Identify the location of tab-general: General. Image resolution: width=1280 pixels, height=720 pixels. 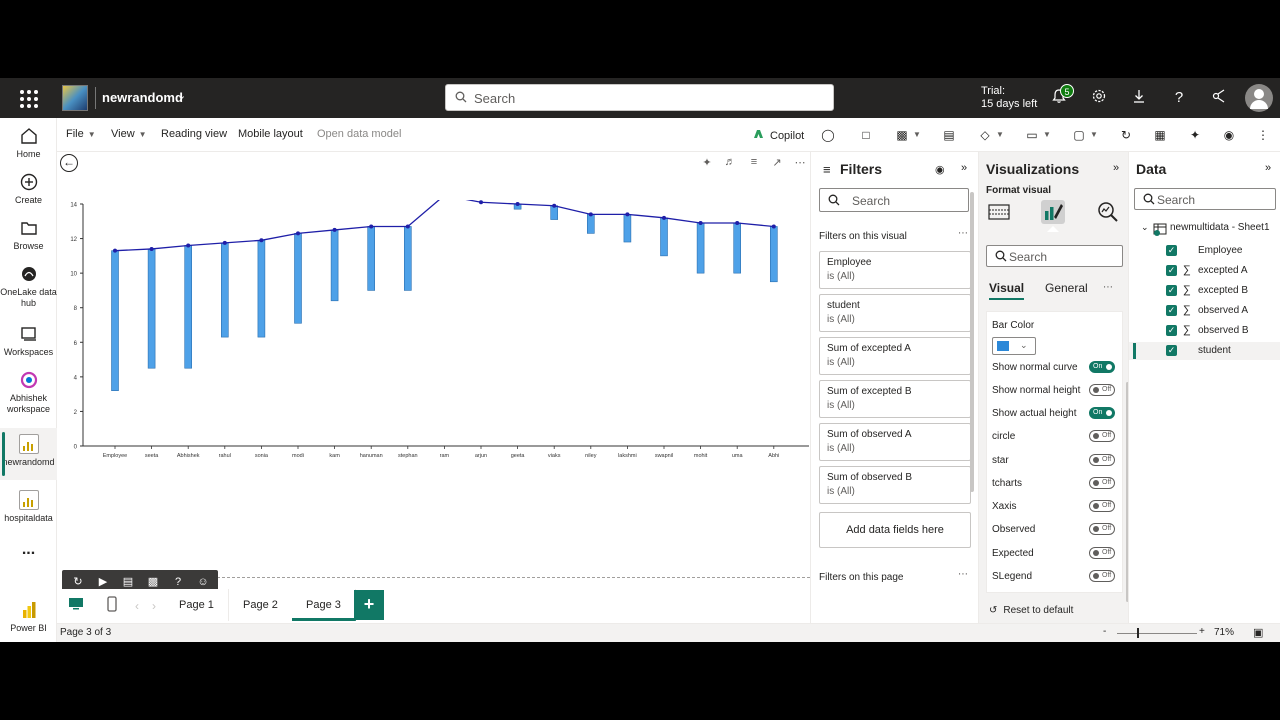
(1066, 288).